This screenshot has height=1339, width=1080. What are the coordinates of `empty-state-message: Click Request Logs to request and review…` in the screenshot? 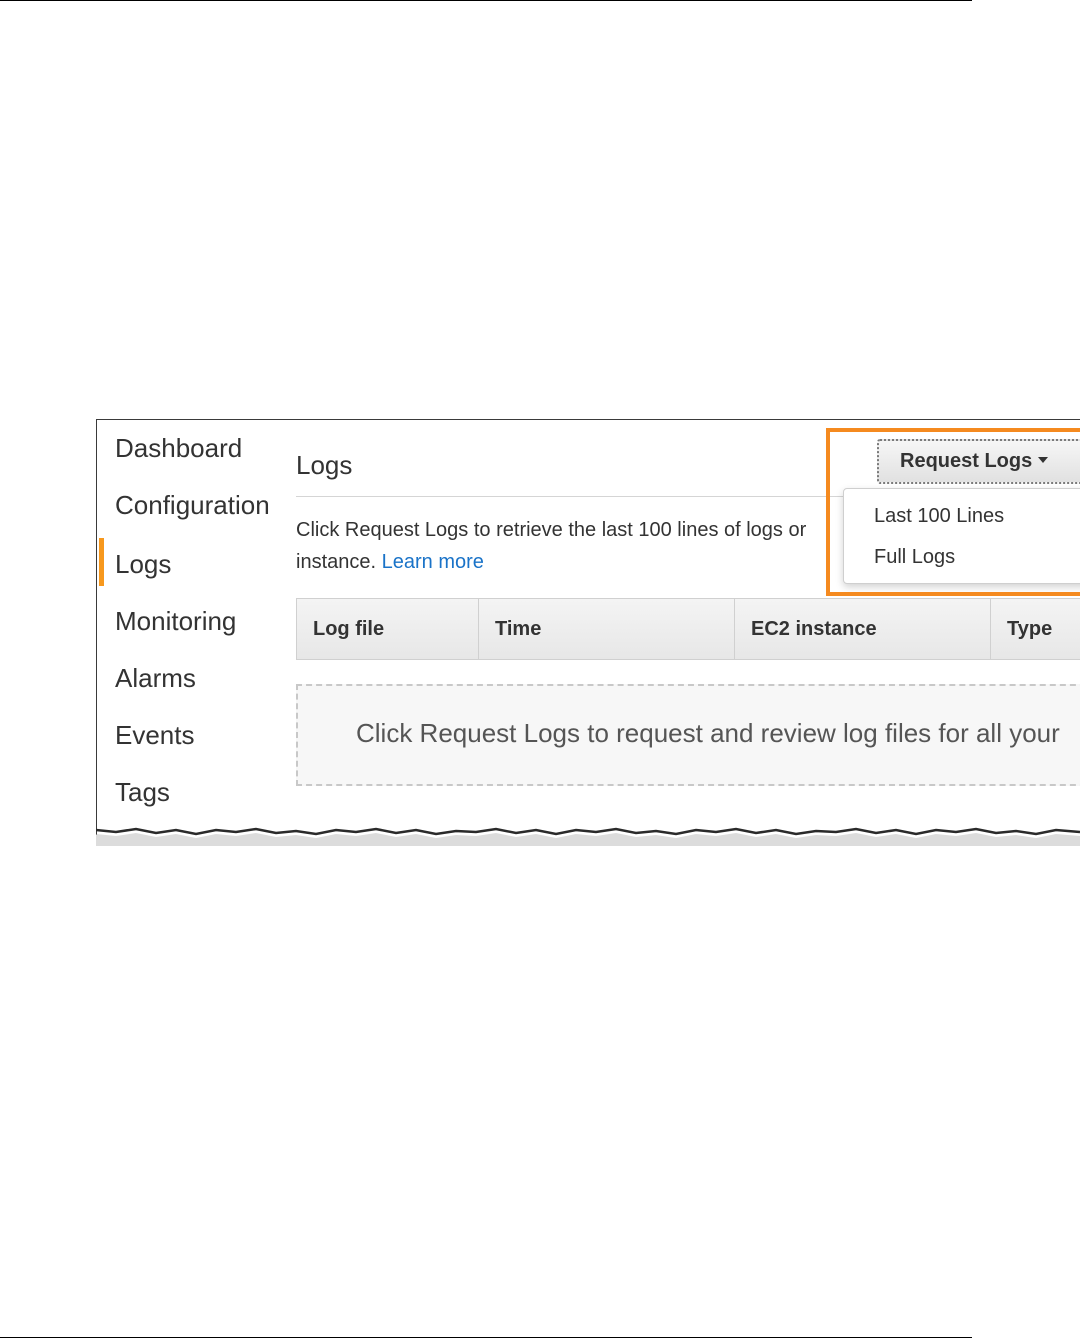 It's located at (708, 733).